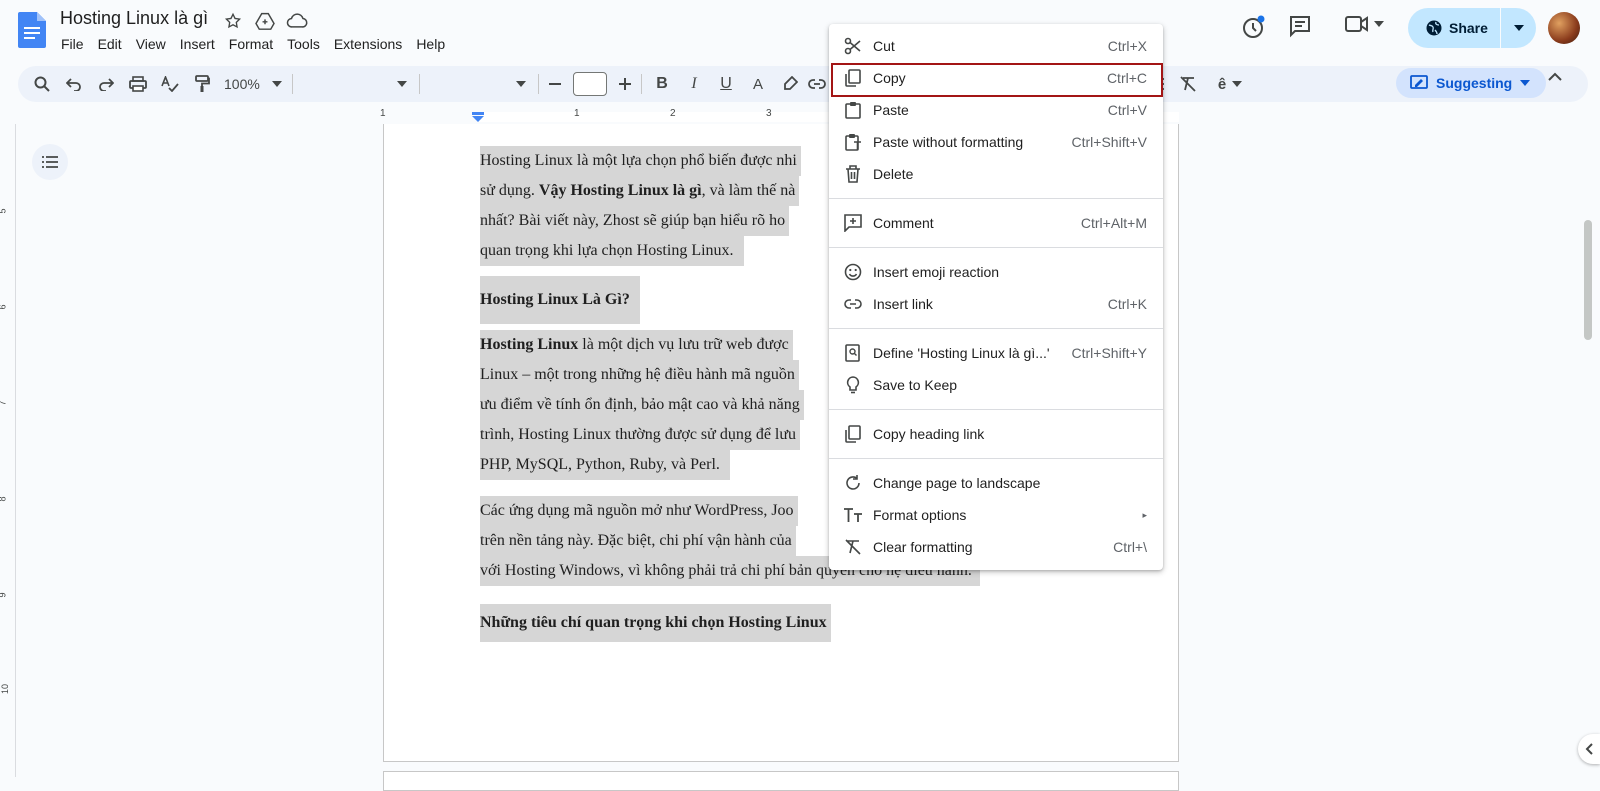  Describe the element at coordinates (478, 117) in the screenshot. I see `indent-marker-icon` at that location.